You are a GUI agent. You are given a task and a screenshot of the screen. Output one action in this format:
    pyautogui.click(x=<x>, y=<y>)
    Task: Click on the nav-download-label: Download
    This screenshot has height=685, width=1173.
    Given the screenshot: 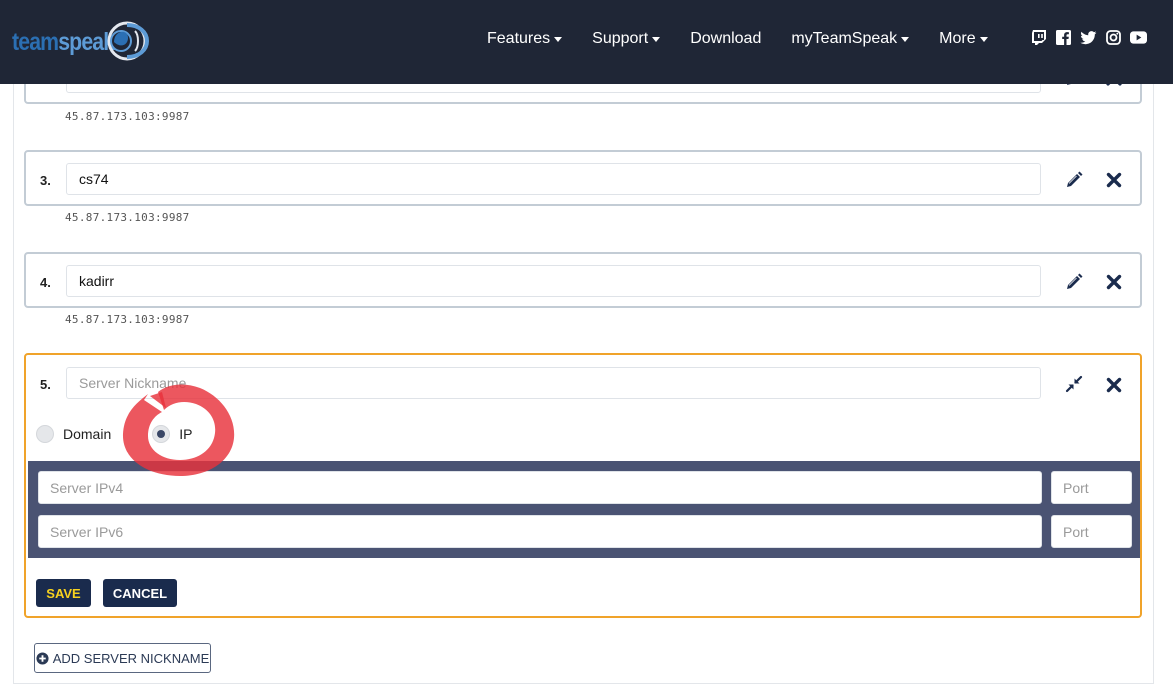 What is the action you would take?
    pyautogui.click(x=726, y=38)
    